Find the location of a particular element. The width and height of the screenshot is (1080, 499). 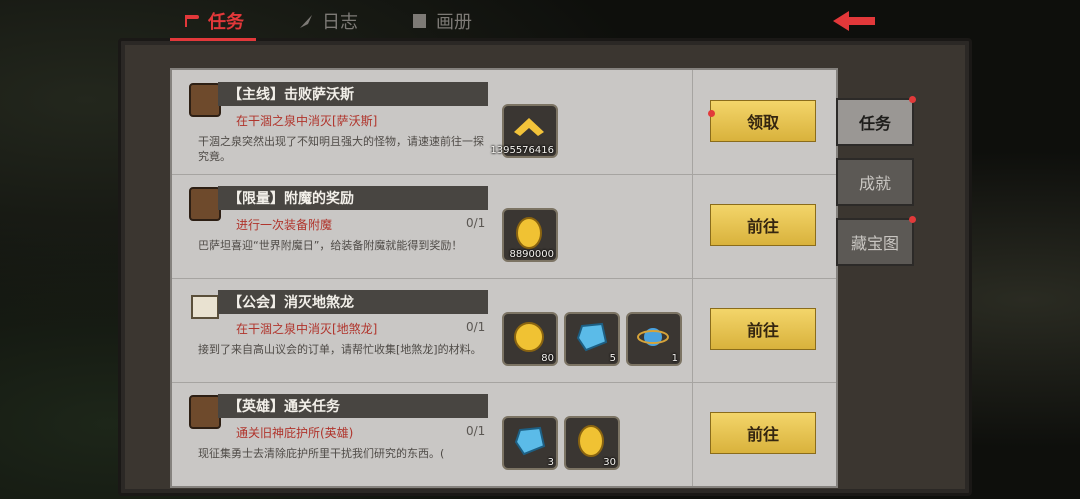

reward-list: 8890000 is located at coordinates (530, 235).